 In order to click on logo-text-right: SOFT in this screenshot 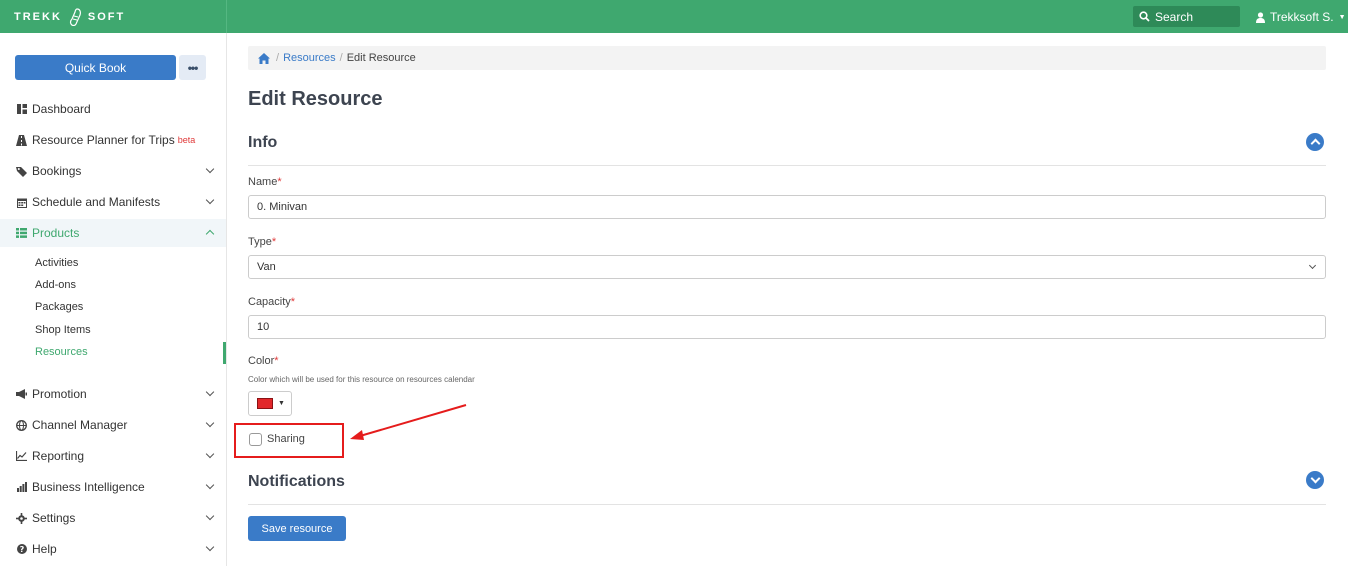, I will do `click(106, 17)`.